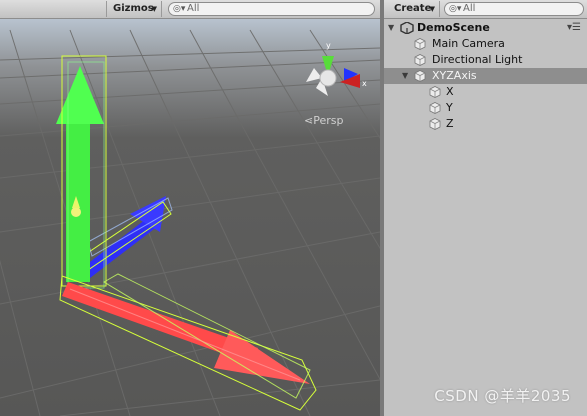  Describe the element at coordinates (485, 76) in the screenshot. I see `tree-item-xyzaxis: ▼ XYZAxis` at that location.